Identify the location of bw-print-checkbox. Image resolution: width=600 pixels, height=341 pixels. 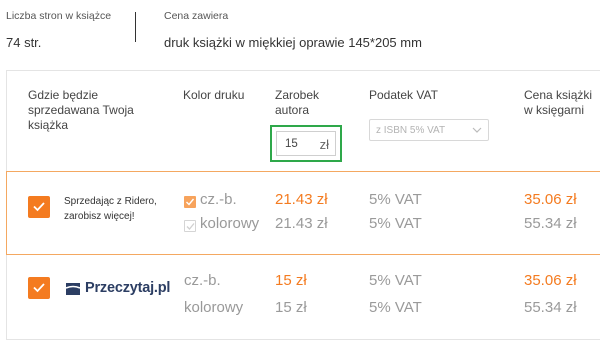
(190, 202).